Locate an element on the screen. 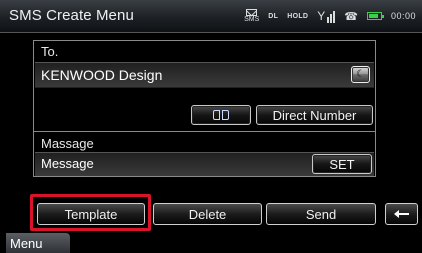  dl-indicator: DL is located at coordinates (273, 16).